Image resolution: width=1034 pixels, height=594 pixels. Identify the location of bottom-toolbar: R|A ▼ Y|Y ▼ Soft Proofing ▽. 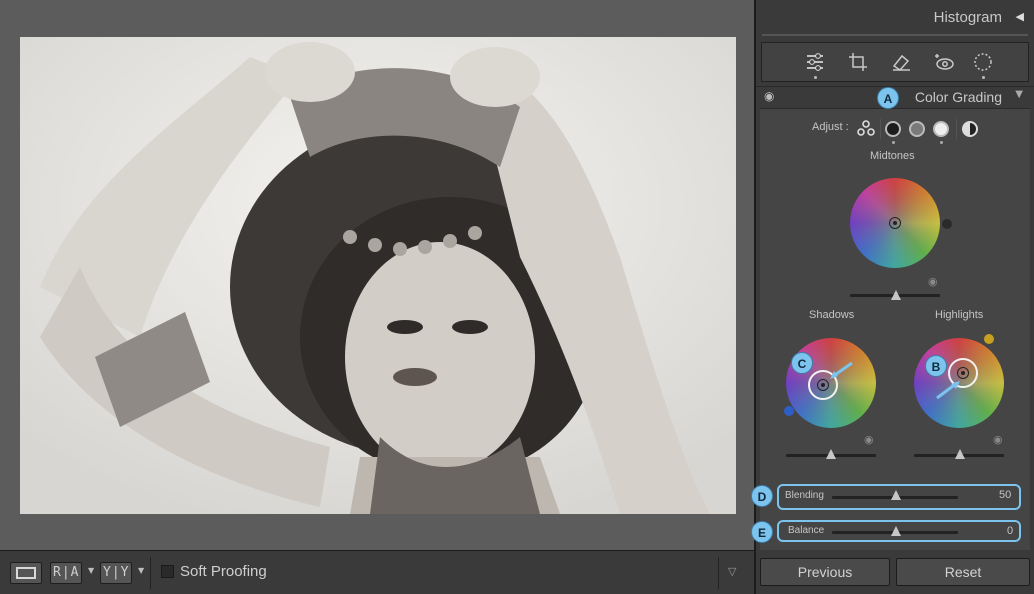
(377, 572).